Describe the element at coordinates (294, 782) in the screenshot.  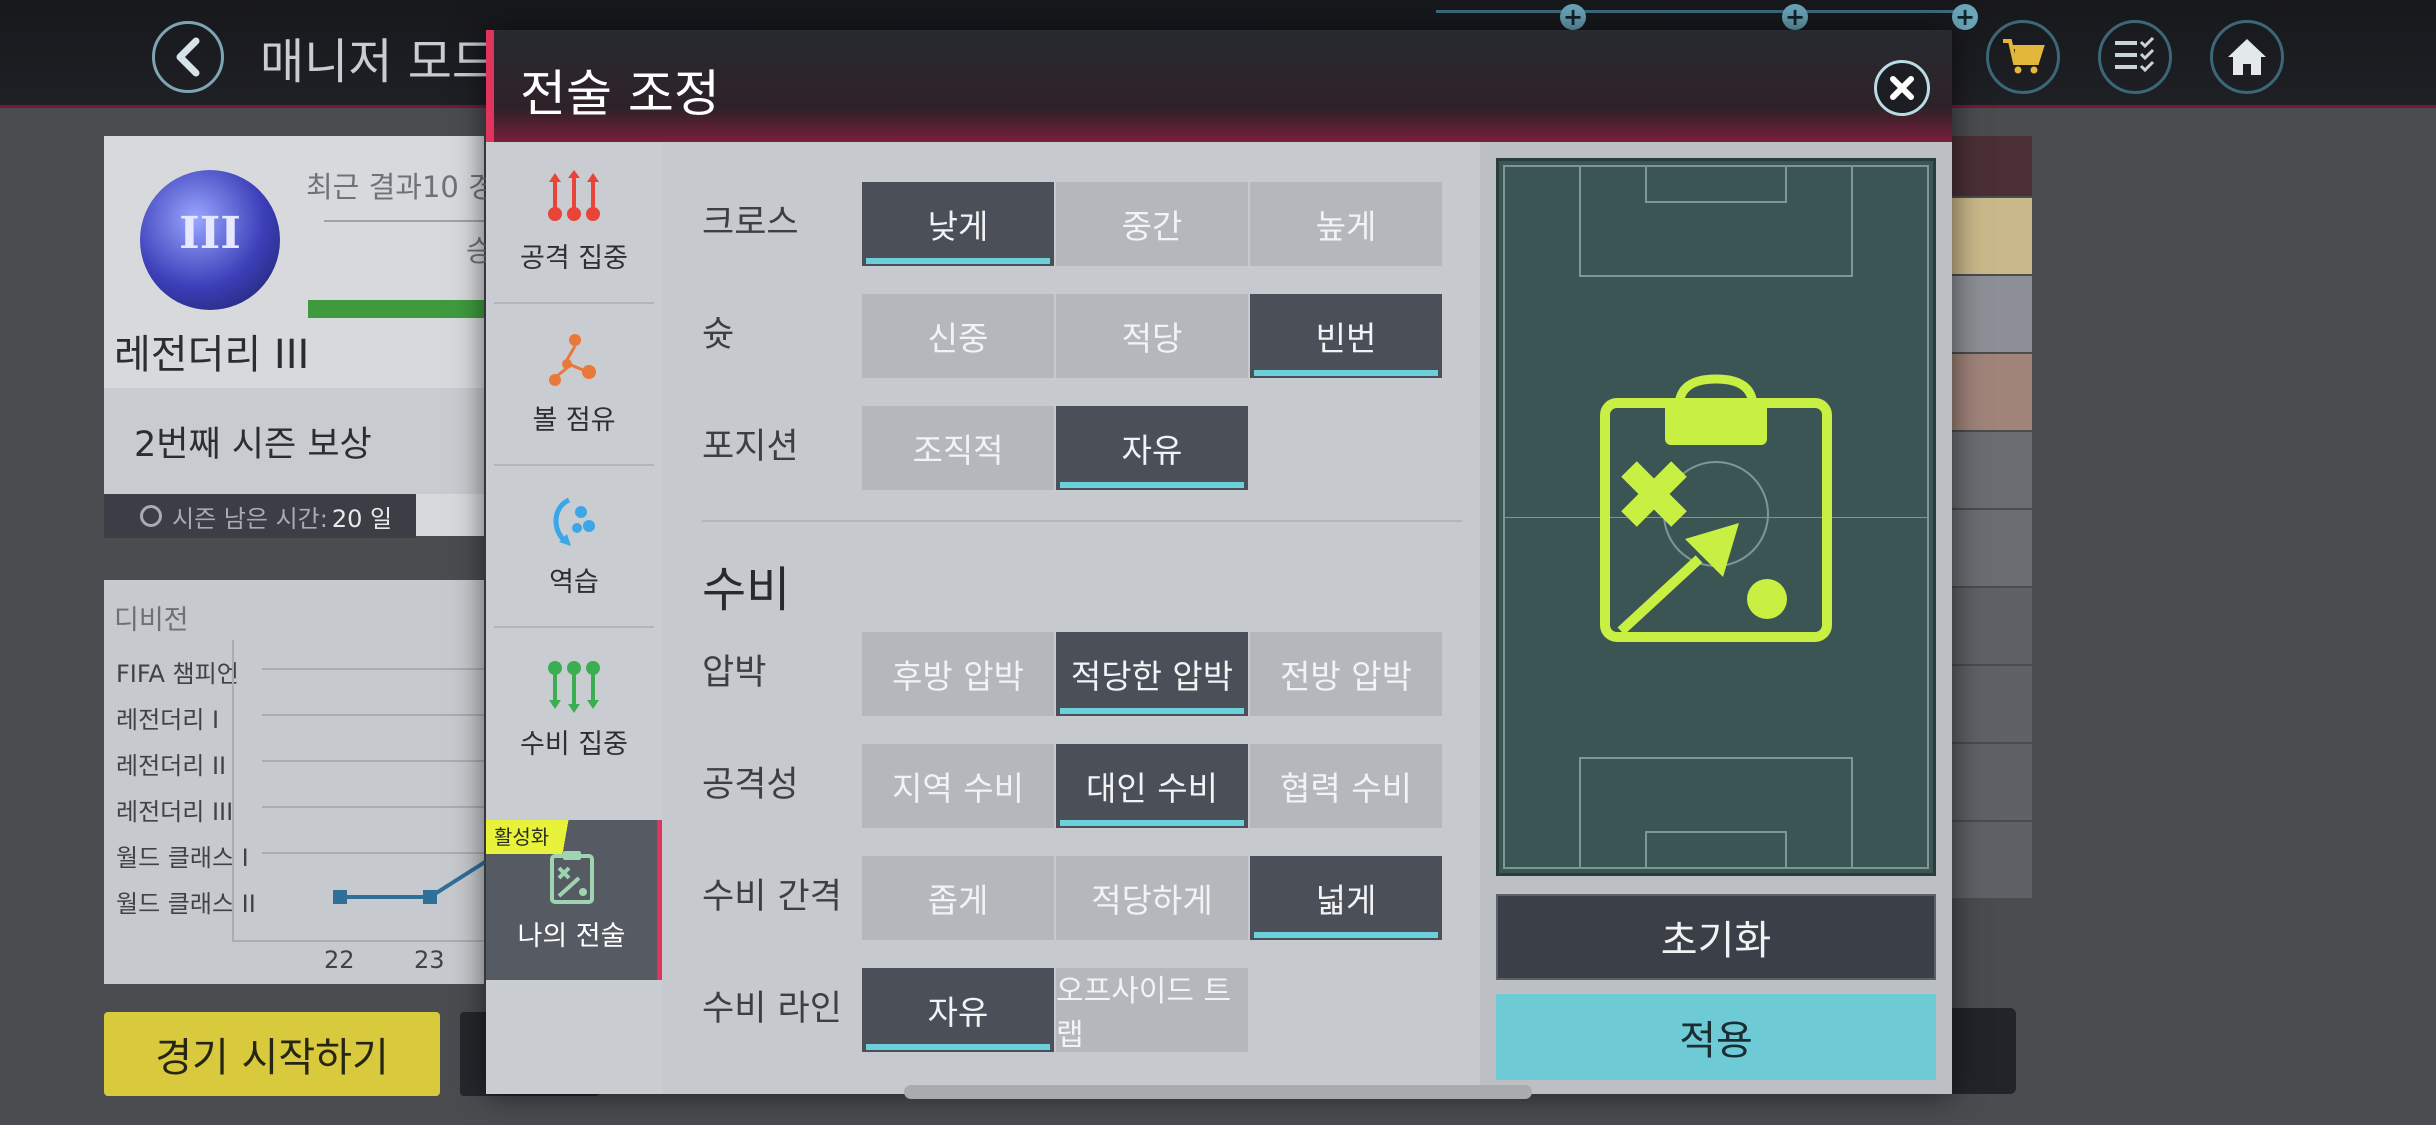
I see `division-chart` at that location.